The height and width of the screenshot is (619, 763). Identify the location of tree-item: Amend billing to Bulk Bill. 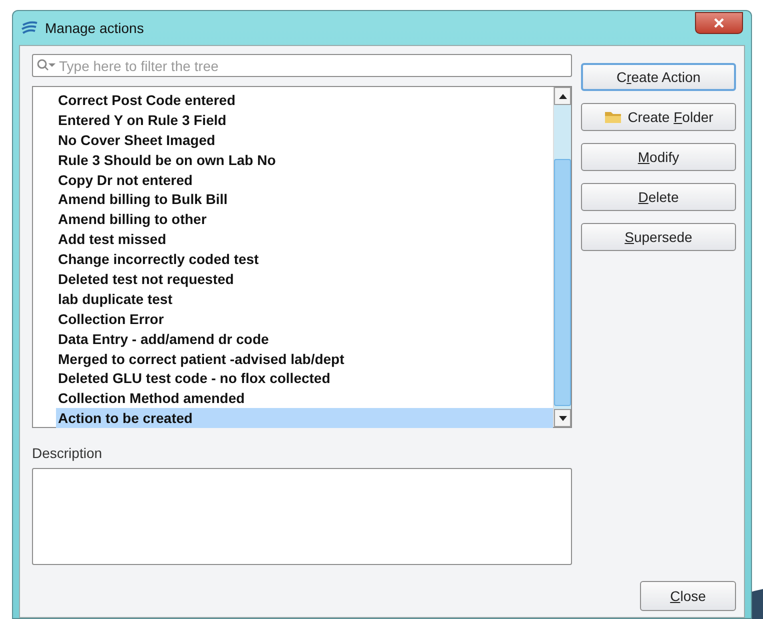
(304, 199).